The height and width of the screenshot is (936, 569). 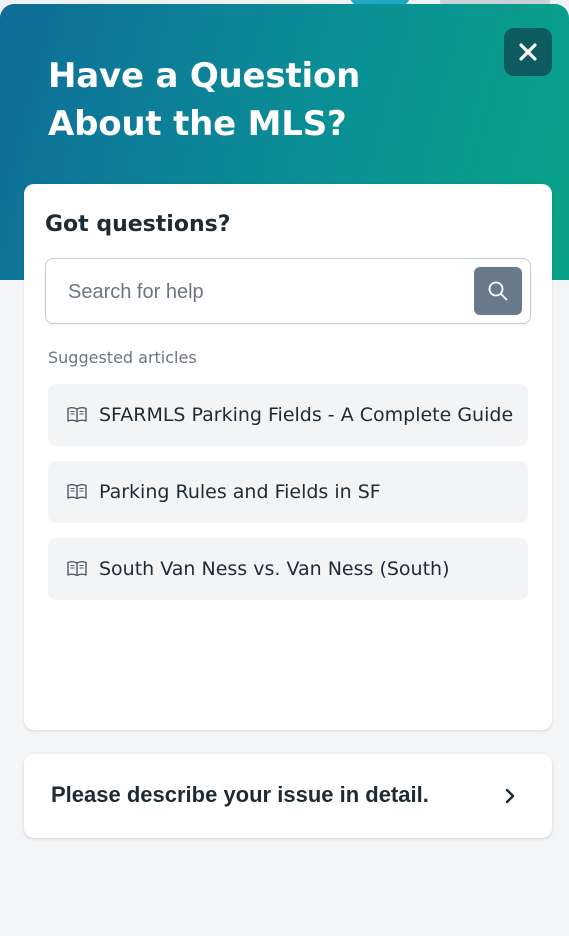 I want to click on card-title: Got questions?, so click(x=138, y=224).